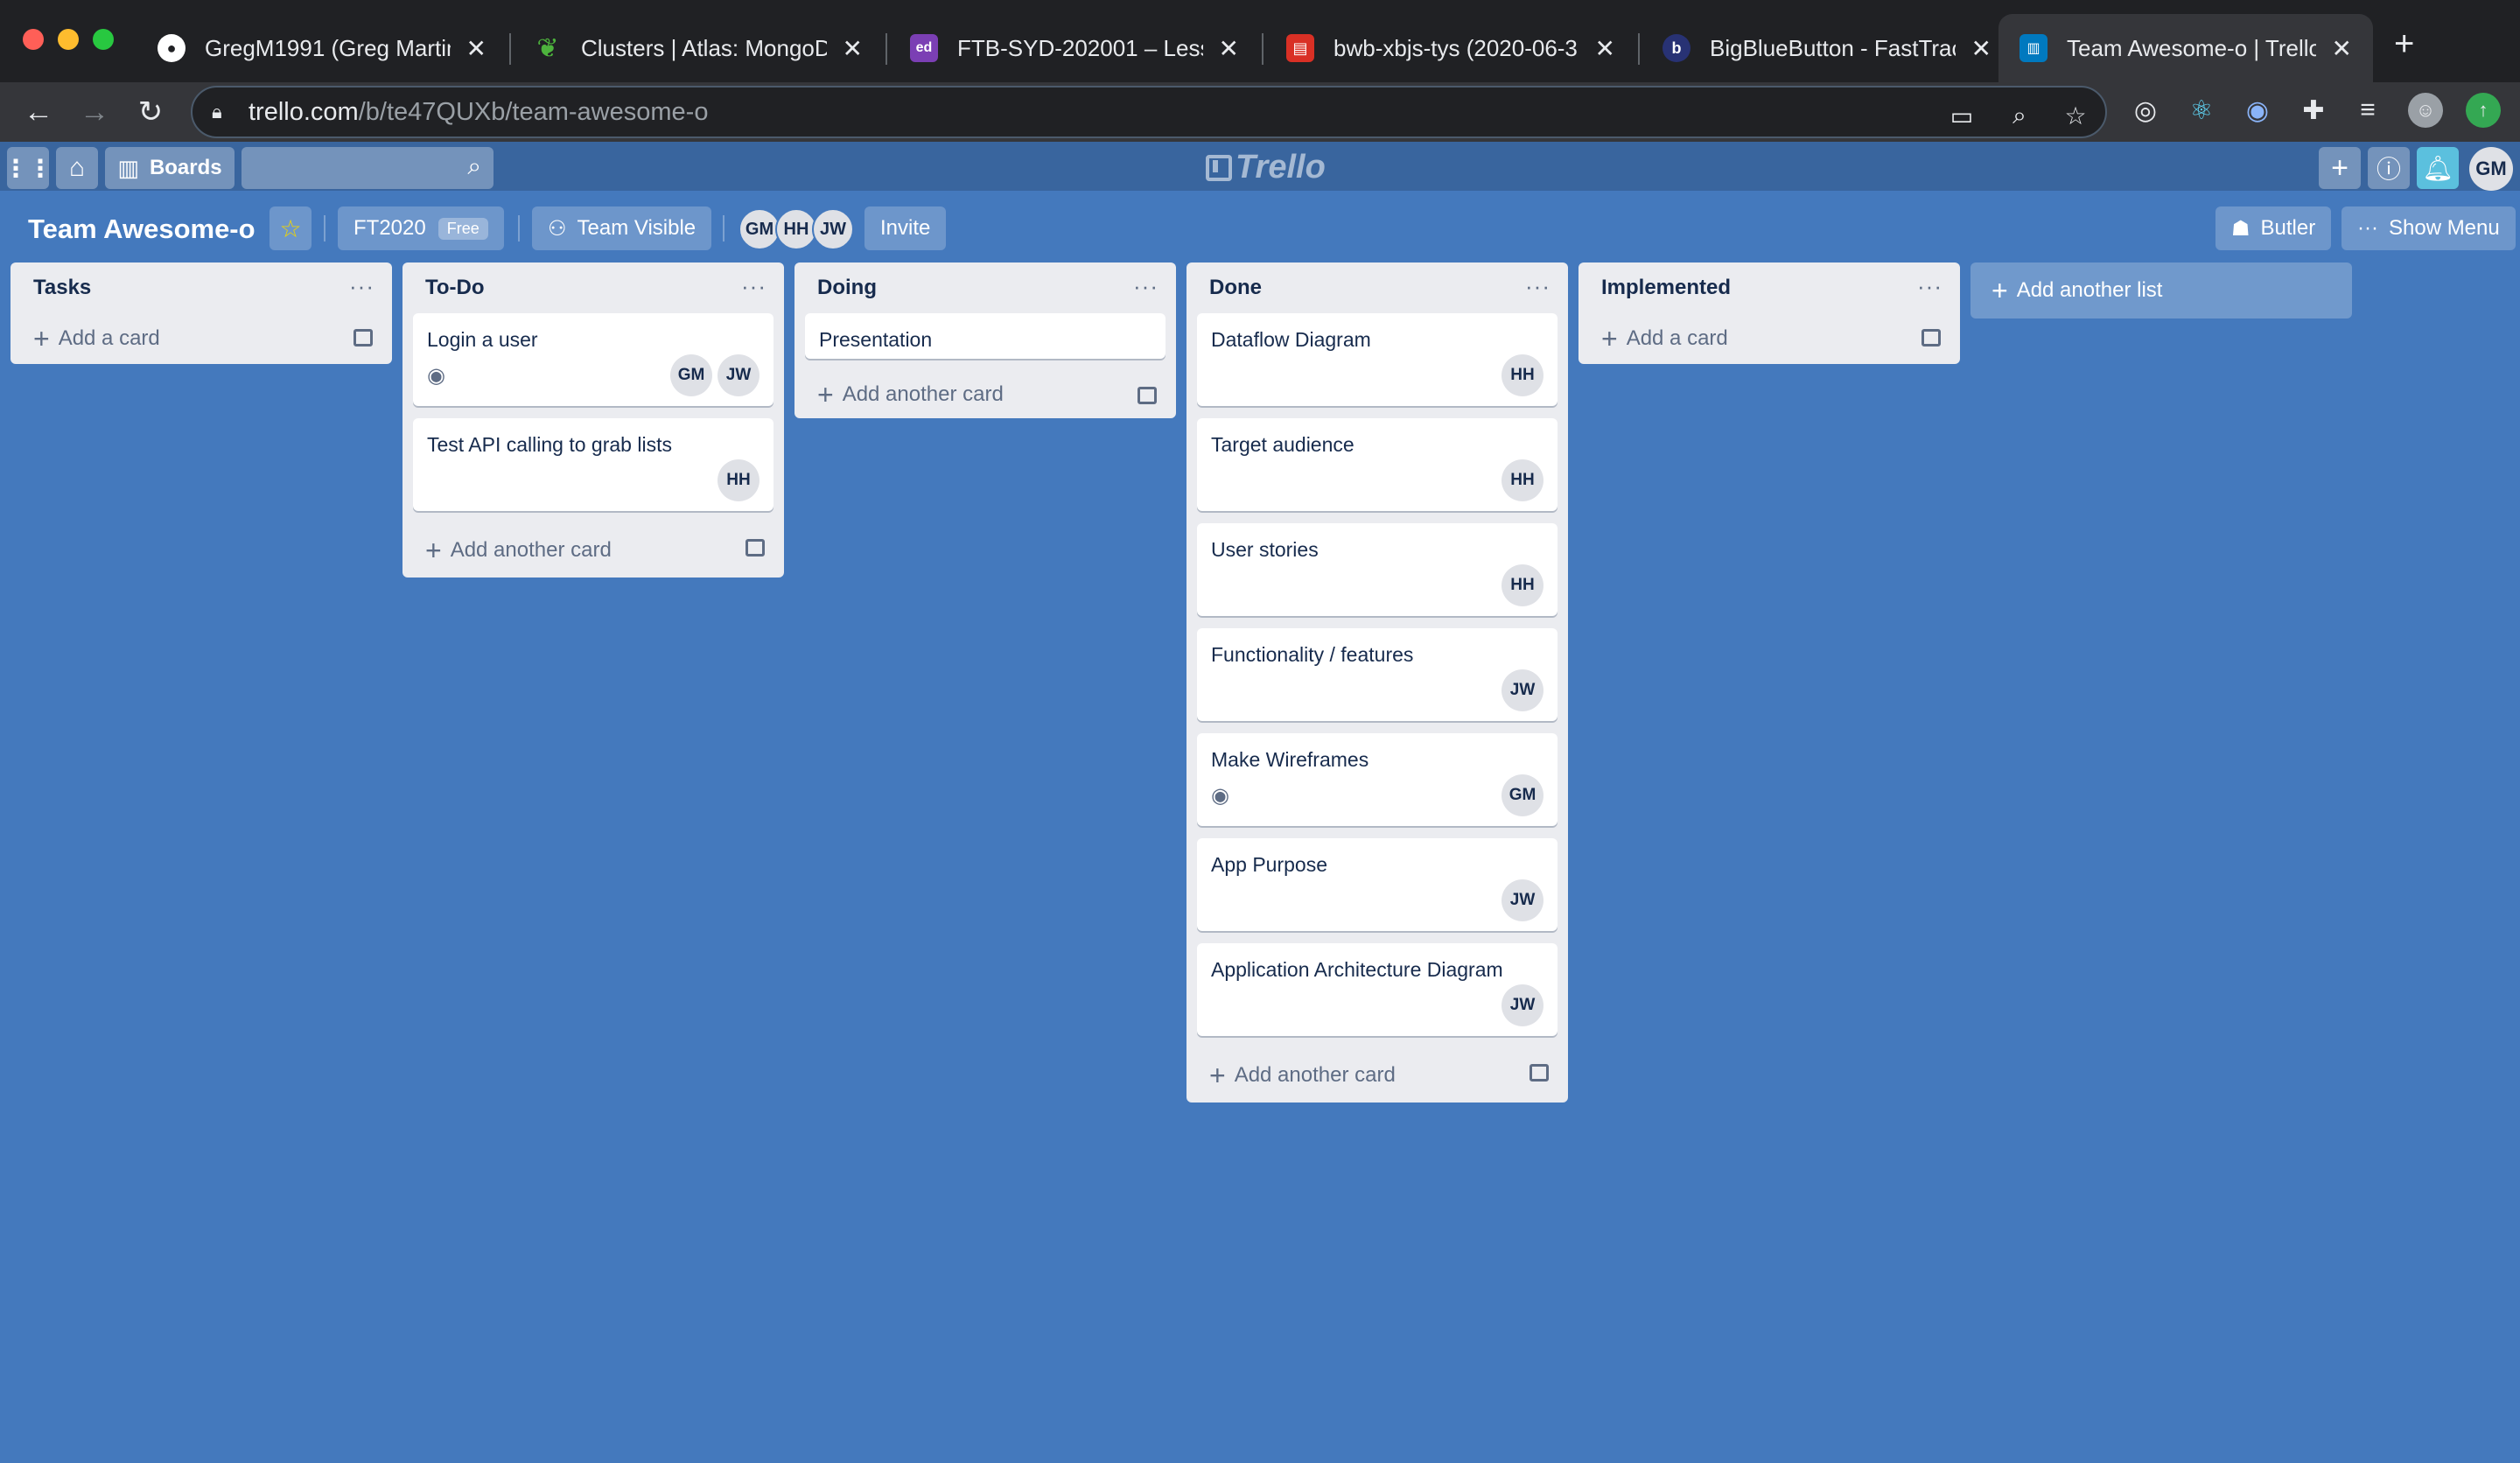 The height and width of the screenshot is (1463, 2520). Describe the element at coordinates (1377, 884) in the screenshot. I see `card-app-purpose: App Purpose JW` at that location.